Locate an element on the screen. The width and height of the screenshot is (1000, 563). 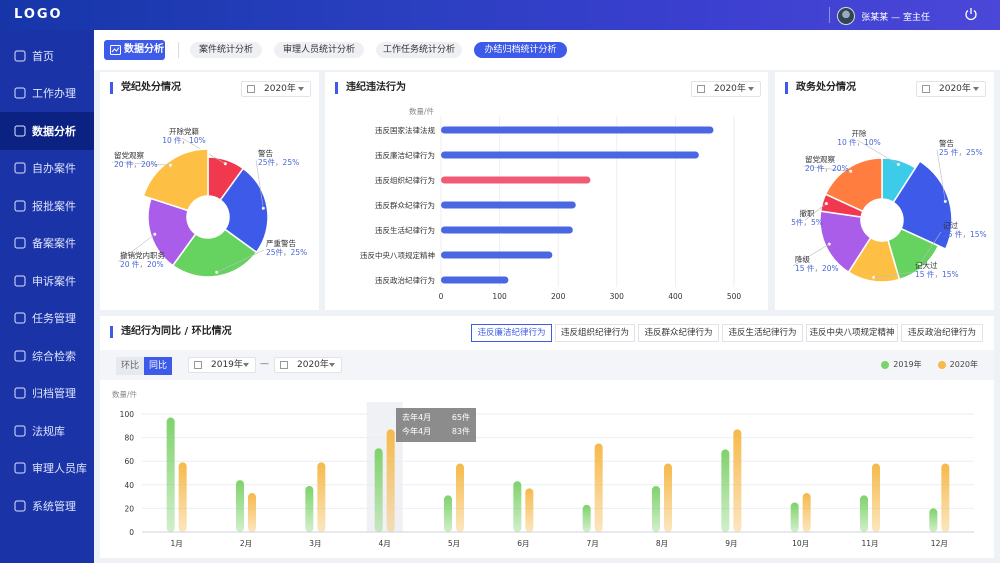
slice-name: 严重警告 is located at coordinates (281, 243).